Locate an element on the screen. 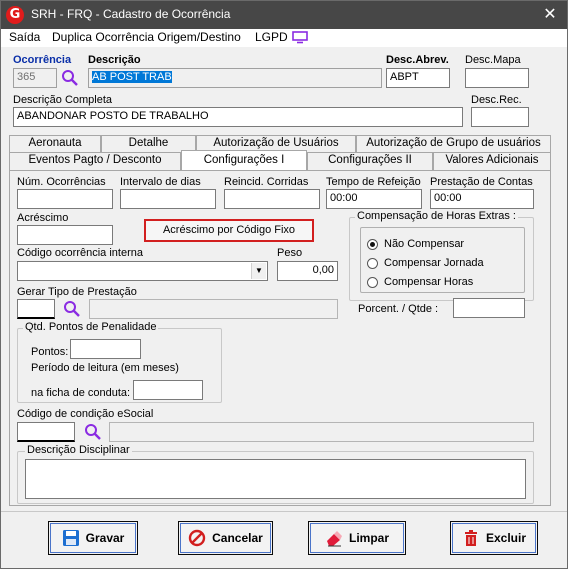  reincid-field is located at coordinates (272, 199).